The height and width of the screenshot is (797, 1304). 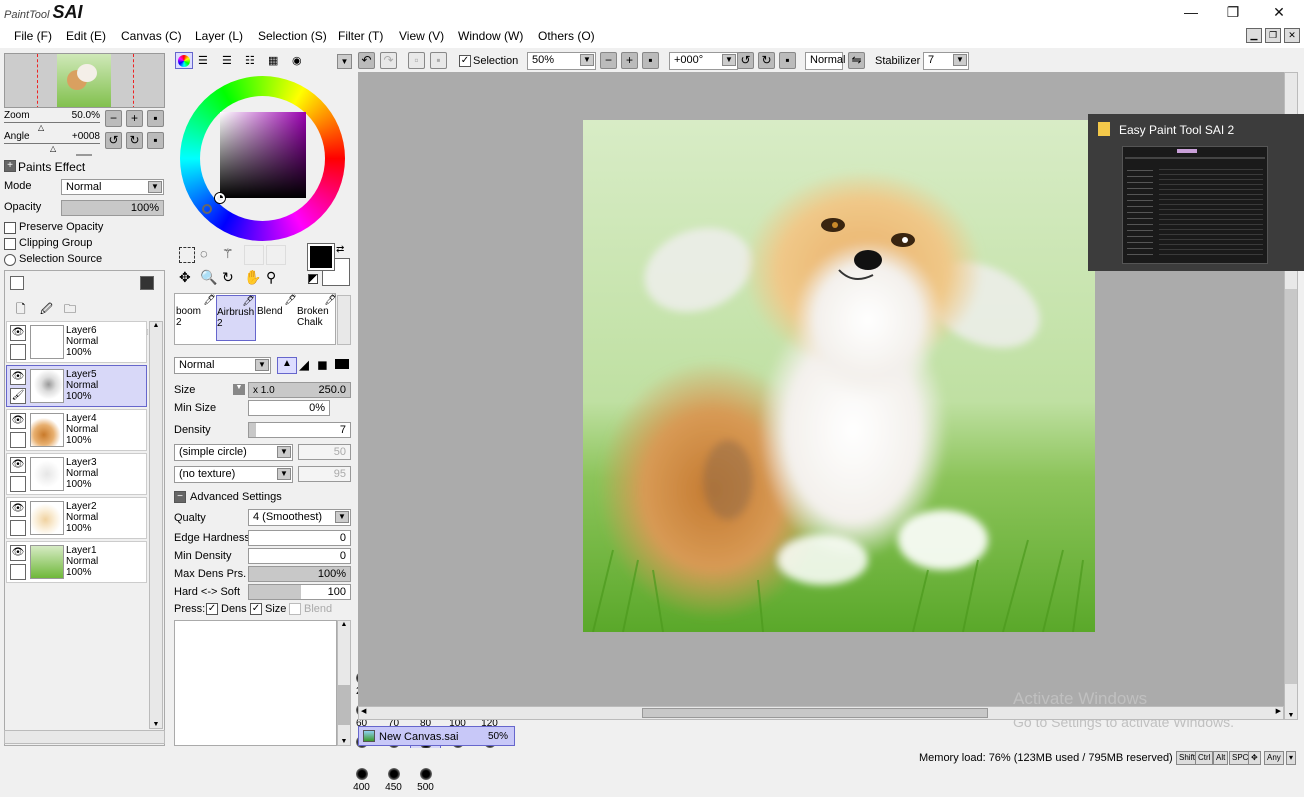 What do you see at coordinates (825, 61) in the screenshot?
I see `view-mode-field: Normal` at bounding box center [825, 61].